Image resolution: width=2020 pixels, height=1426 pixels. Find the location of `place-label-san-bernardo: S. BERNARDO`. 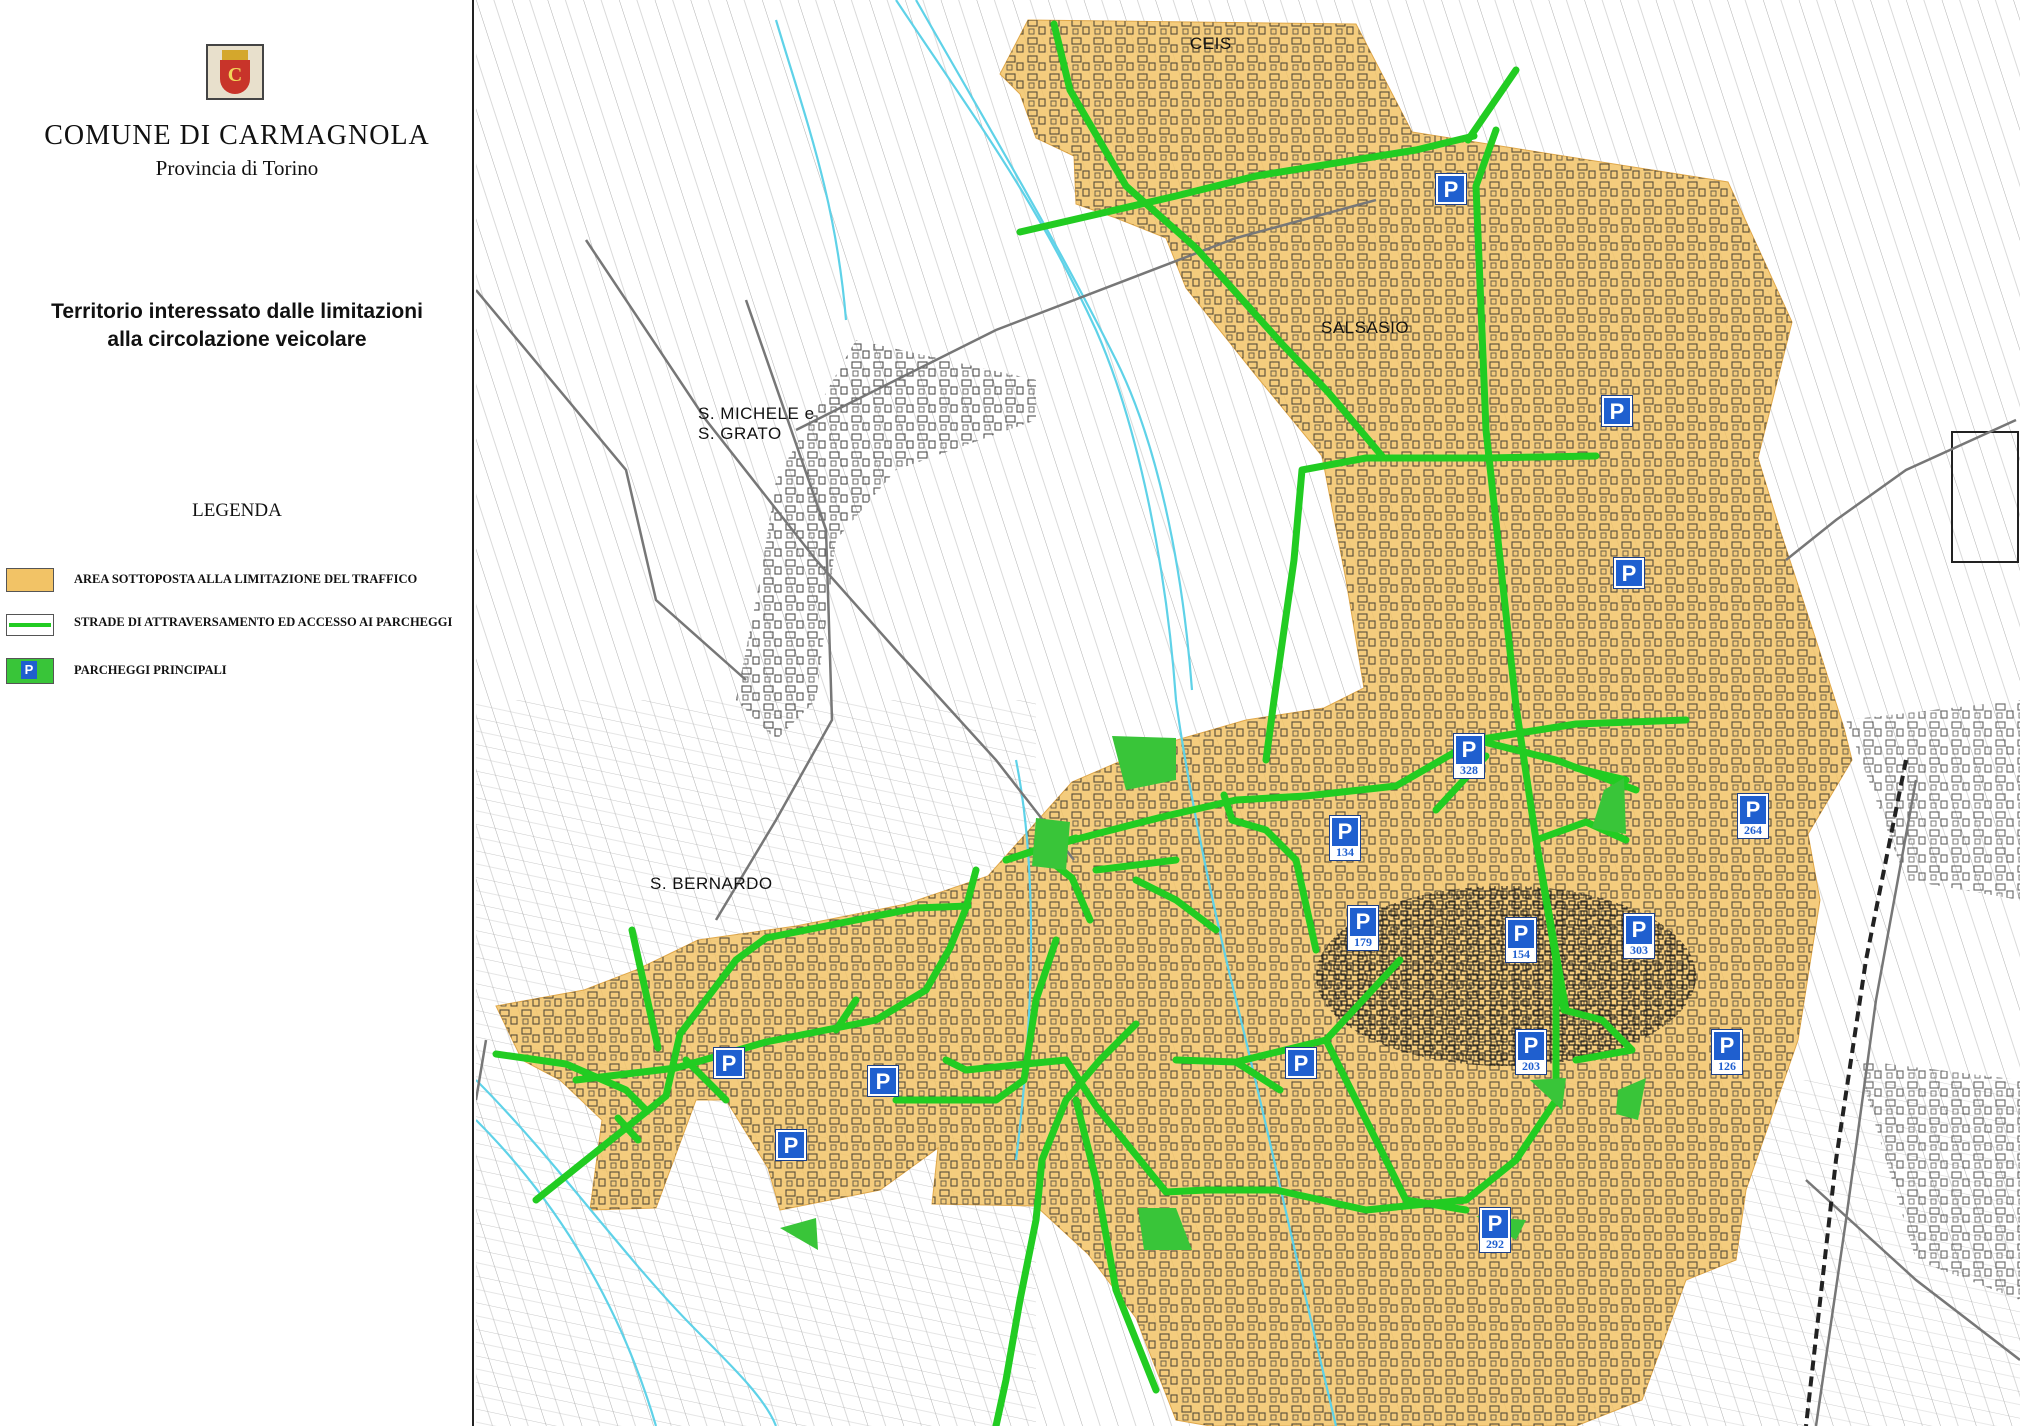

place-label-san-bernardo: S. BERNARDO is located at coordinates (711, 883).